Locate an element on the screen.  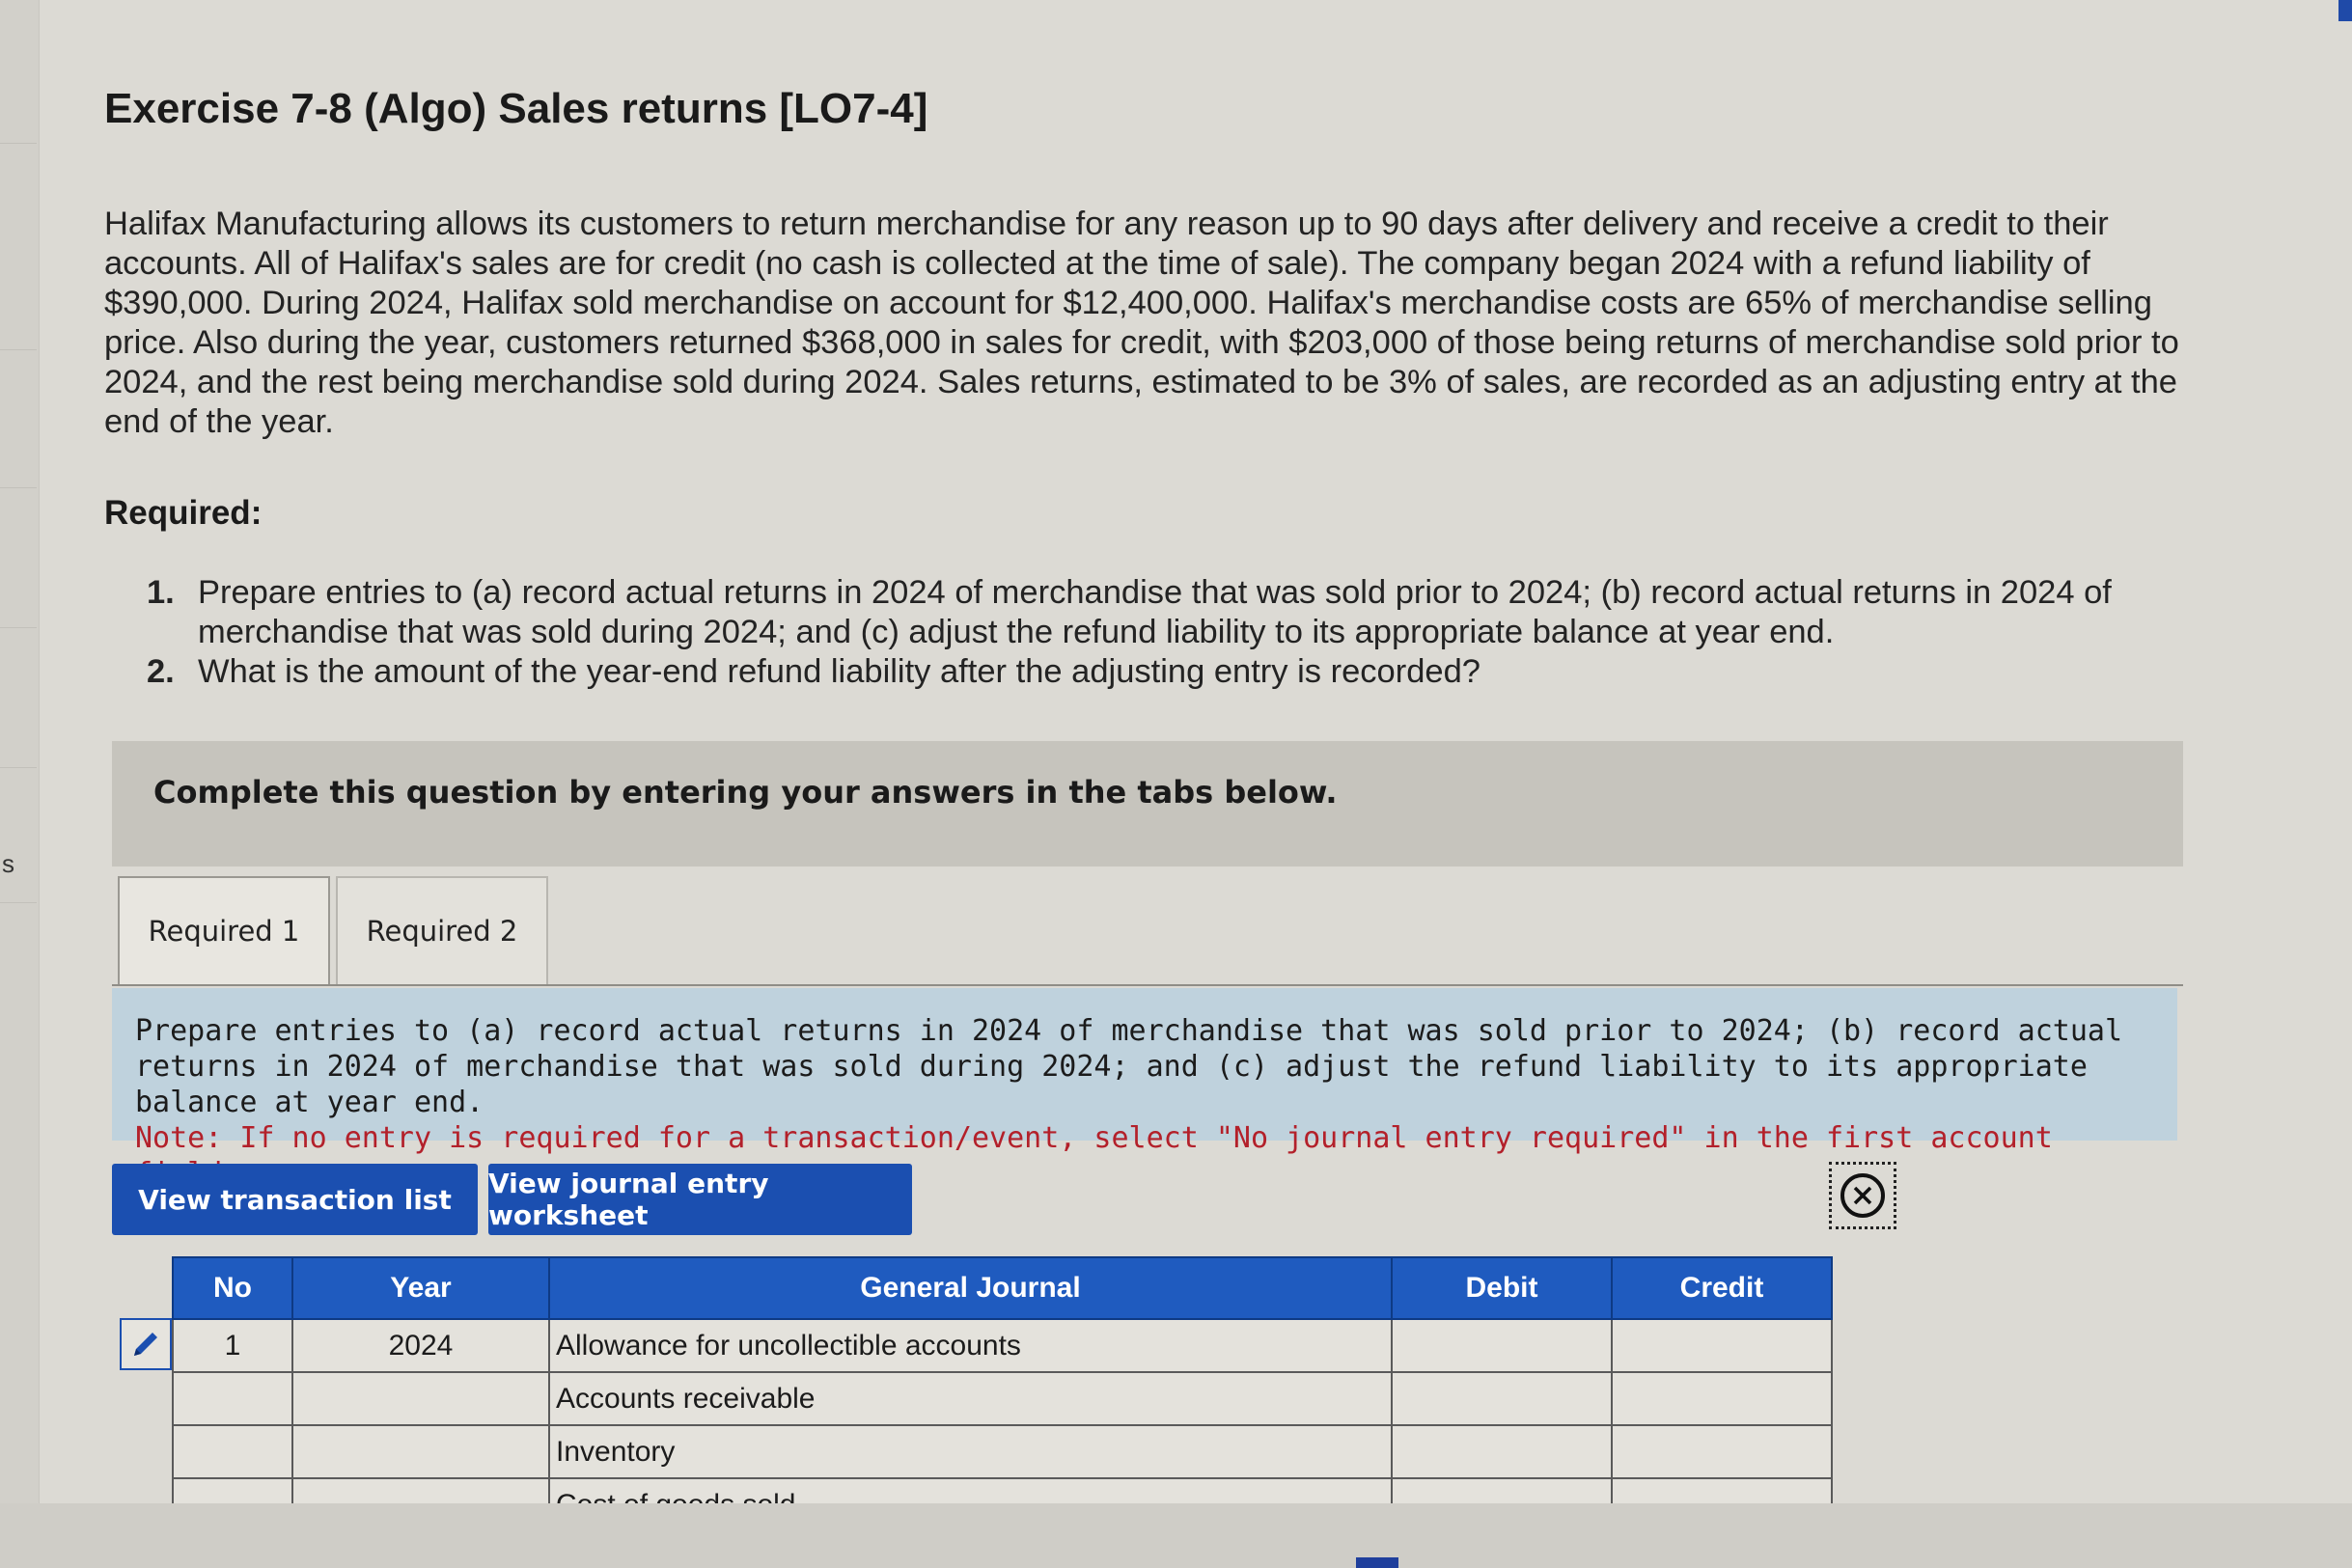
journal-header-row: No Year General Journal Debit Credit is located at coordinates (1002, 1288).